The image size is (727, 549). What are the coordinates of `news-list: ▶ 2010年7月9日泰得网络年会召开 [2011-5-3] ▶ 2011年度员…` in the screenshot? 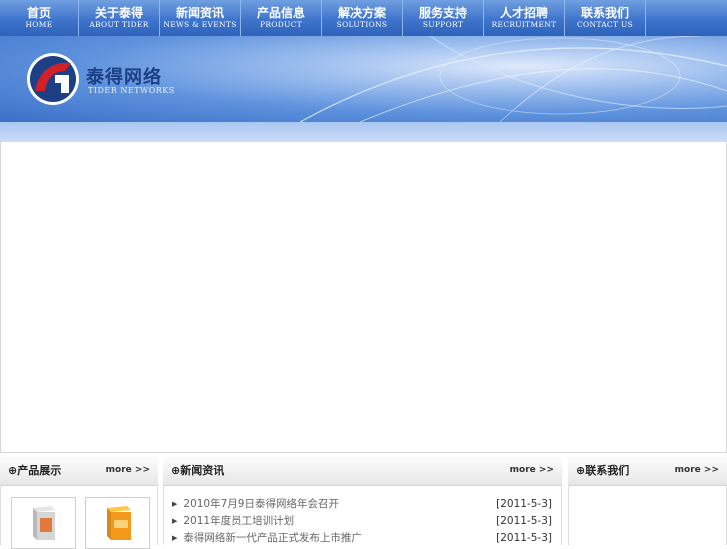 It's located at (362, 520).